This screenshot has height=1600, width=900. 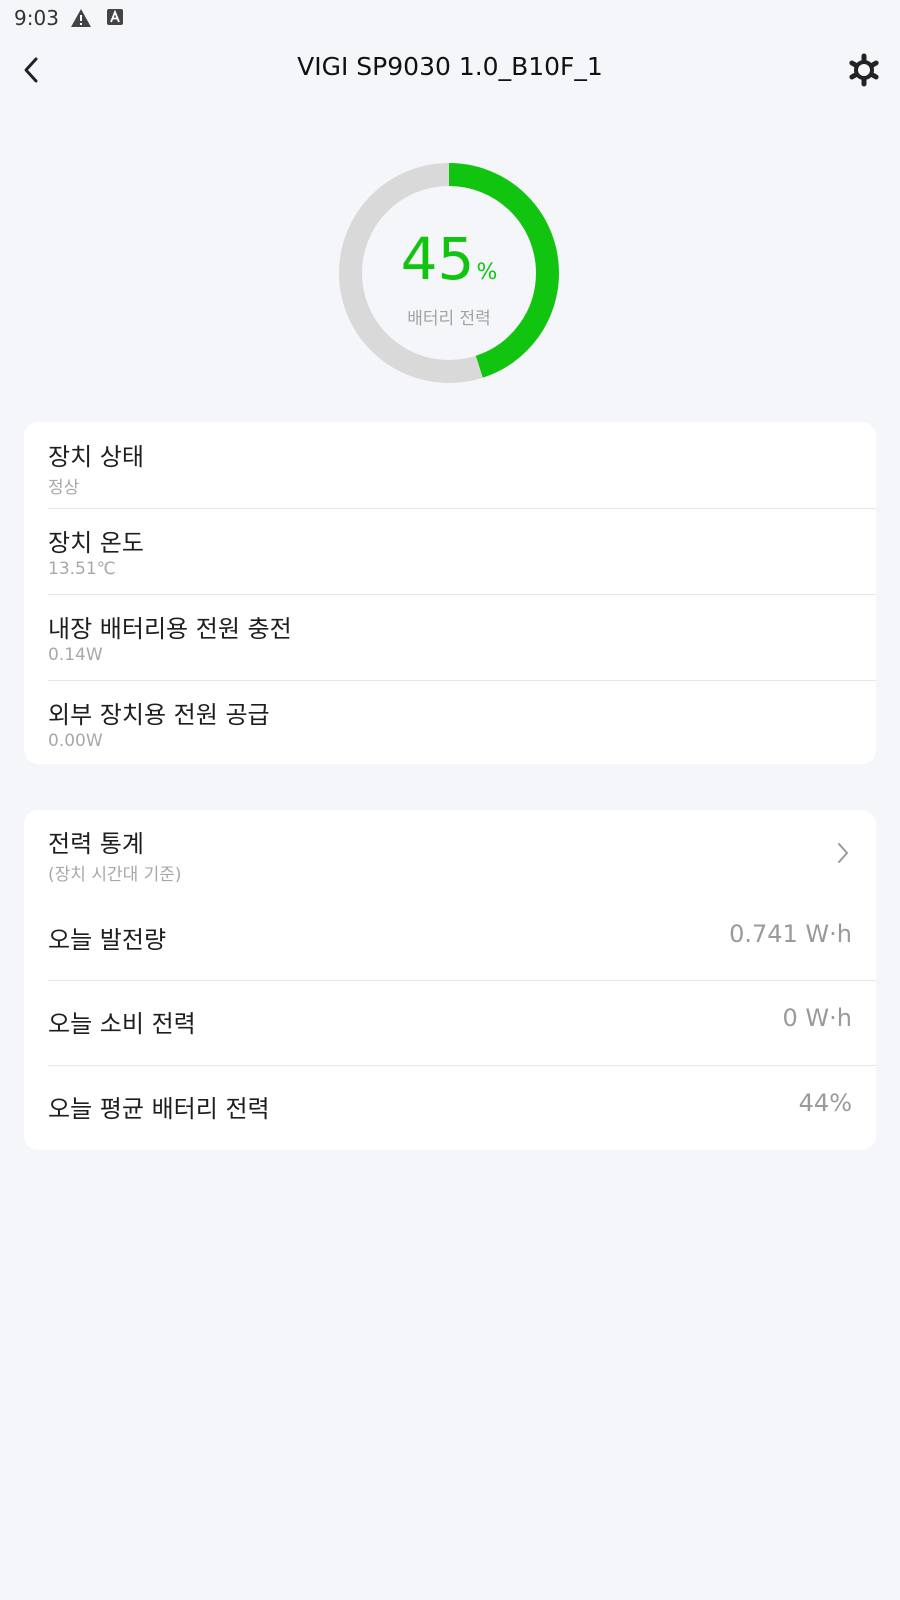 I want to click on battery-label: 배터리 전력, so click(x=449, y=319).